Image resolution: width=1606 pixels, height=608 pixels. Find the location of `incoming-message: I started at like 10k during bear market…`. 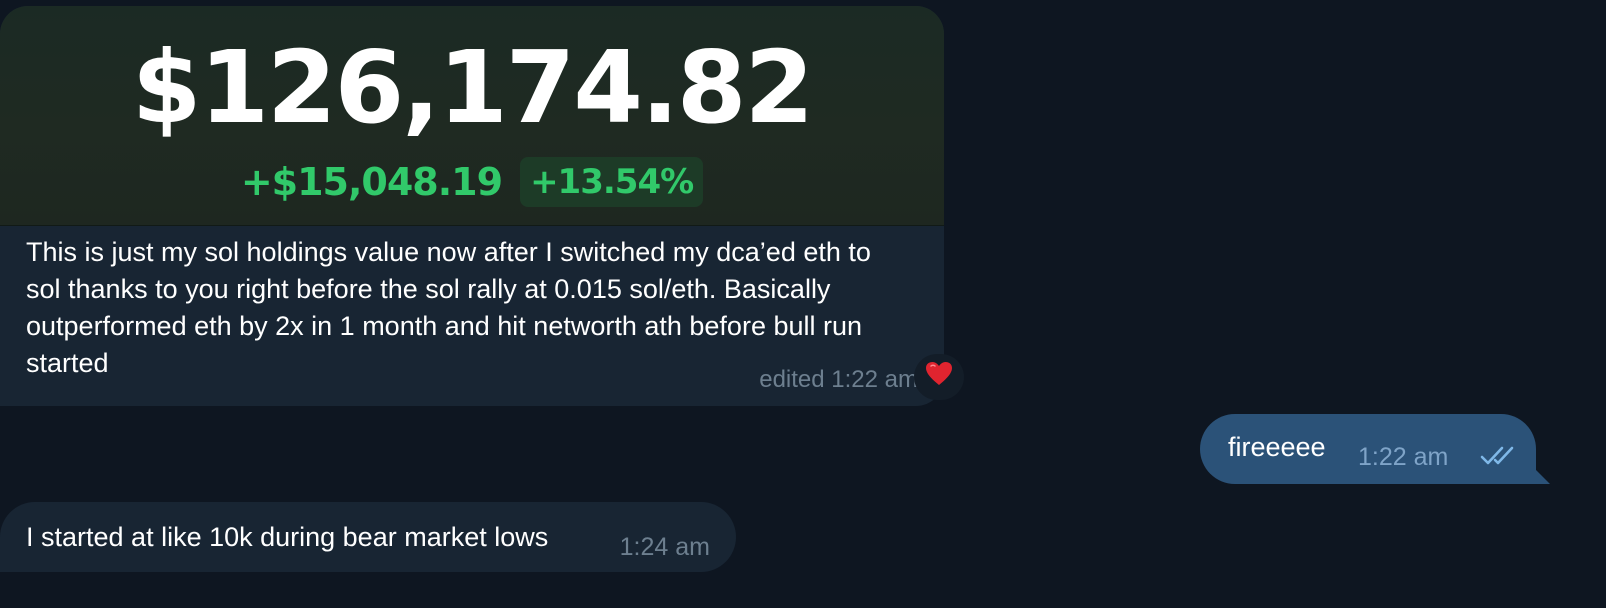

incoming-message: I started at like 10k during bear market… is located at coordinates (368, 537).